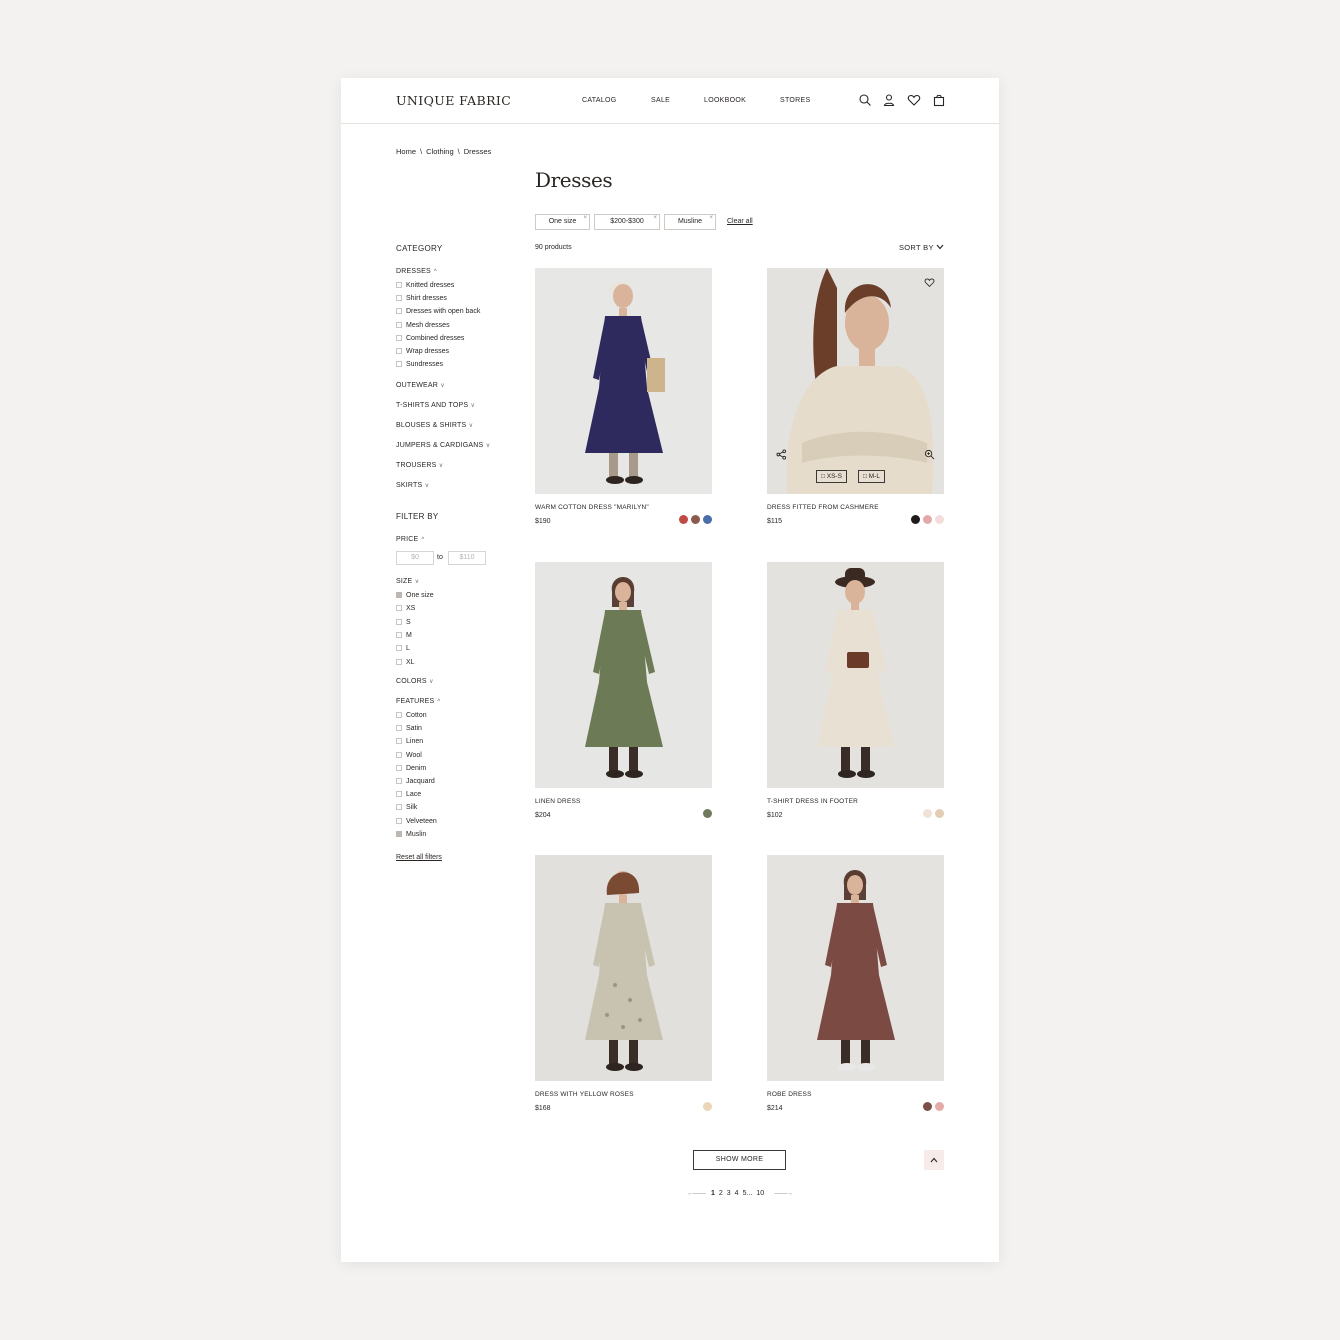 The height and width of the screenshot is (1340, 1340). What do you see at coordinates (623, 983) in the screenshot?
I see `product-card: DRESS WITH YELLOW ROSES $168` at bounding box center [623, 983].